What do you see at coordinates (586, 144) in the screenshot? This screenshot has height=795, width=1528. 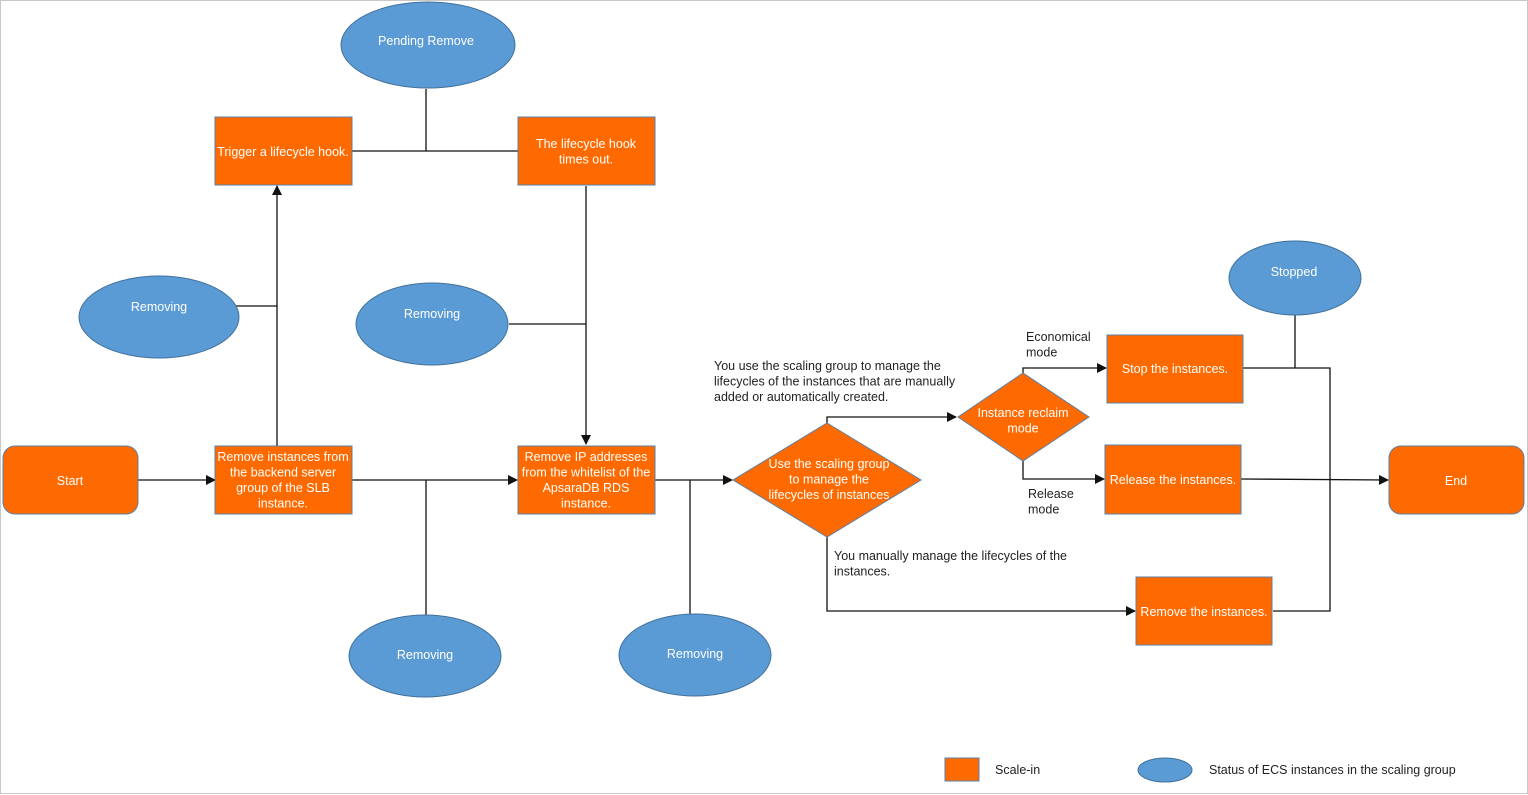 I see `text-line: The lifecycle hook` at bounding box center [586, 144].